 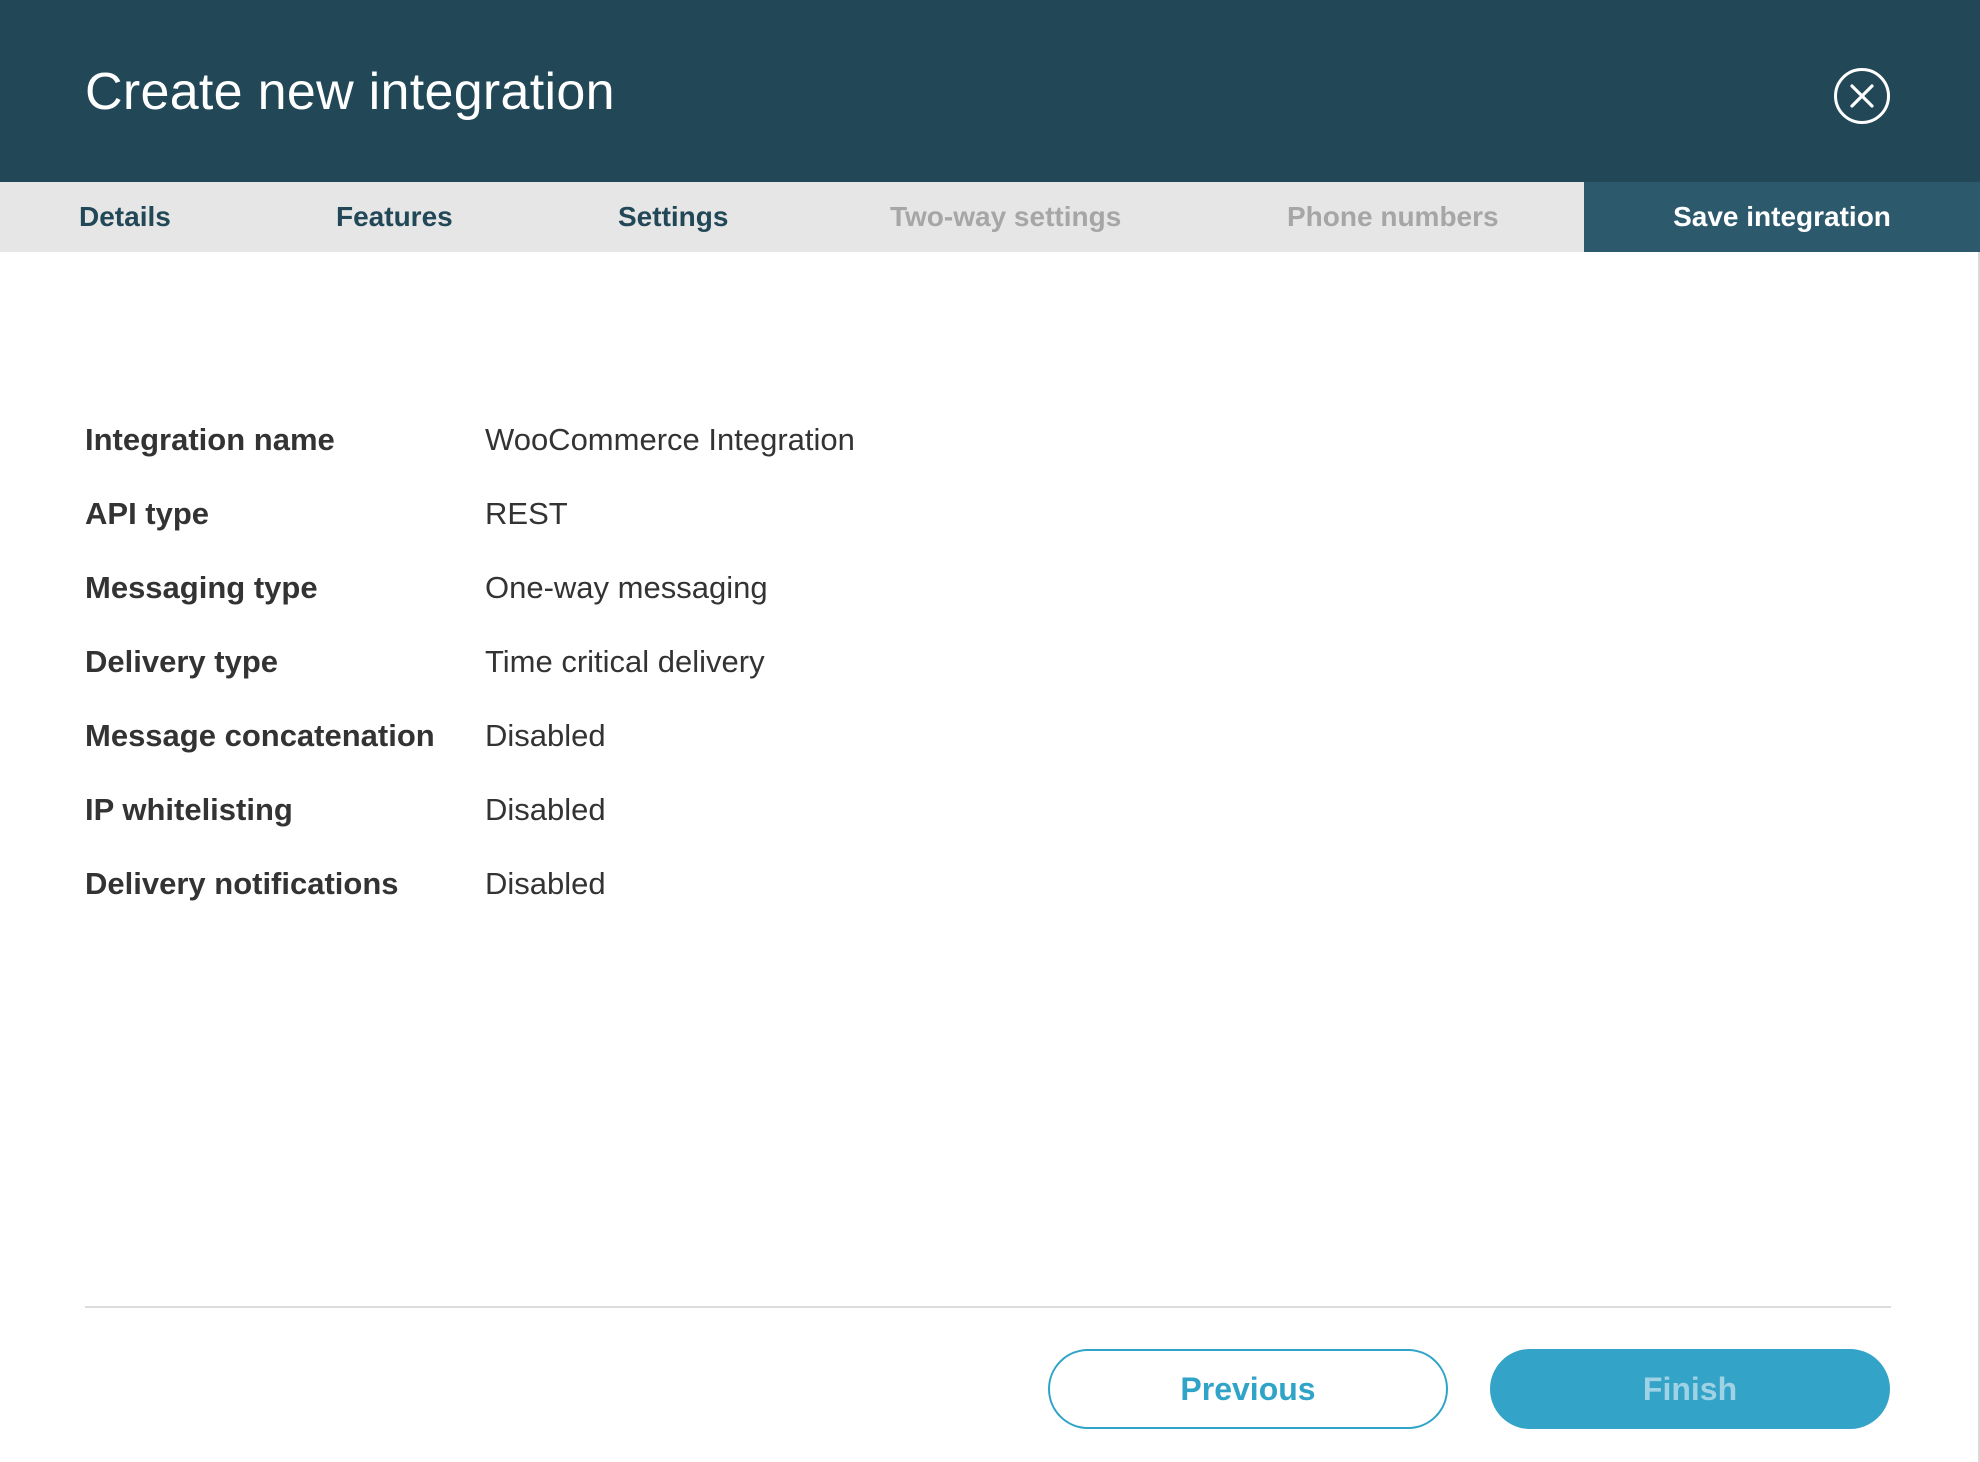 I want to click on close-circle-icon, so click(x=1862, y=96).